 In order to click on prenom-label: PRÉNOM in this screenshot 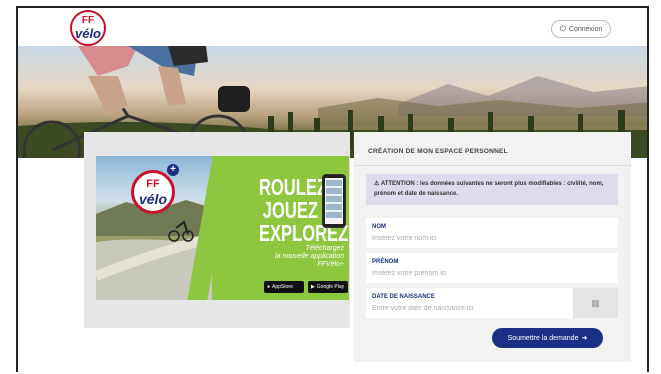, I will do `click(385, 262)`.